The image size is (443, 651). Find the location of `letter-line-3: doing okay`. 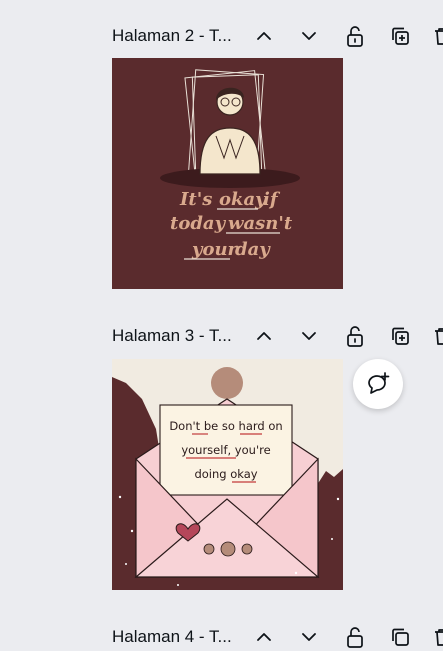

letter-line-3: doing okay is located at coordinates (225, 474).